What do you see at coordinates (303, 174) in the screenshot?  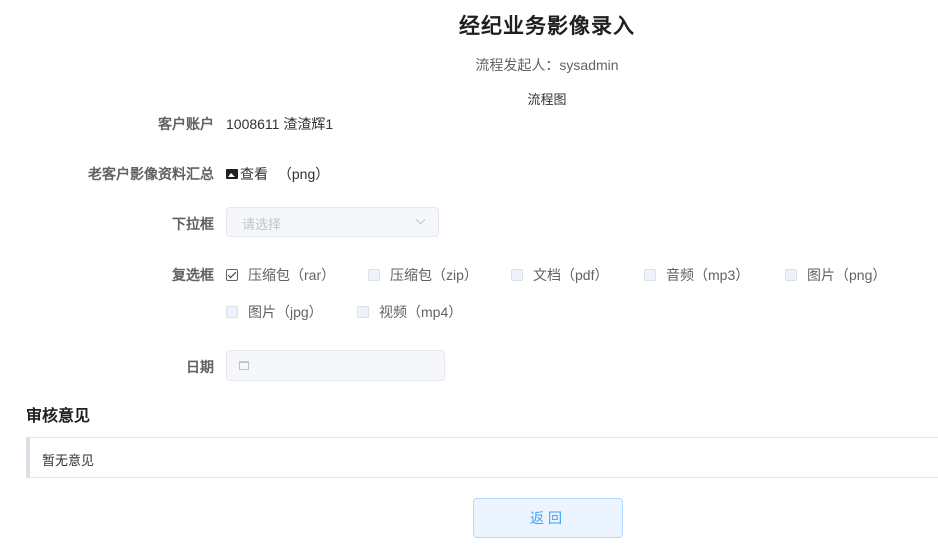 I see `image-format: （png）` at bounding box center [303, 174].